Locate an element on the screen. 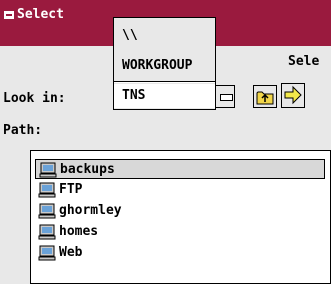  dropdown-option: WORKGROUP is located at coordinates (164, 66).